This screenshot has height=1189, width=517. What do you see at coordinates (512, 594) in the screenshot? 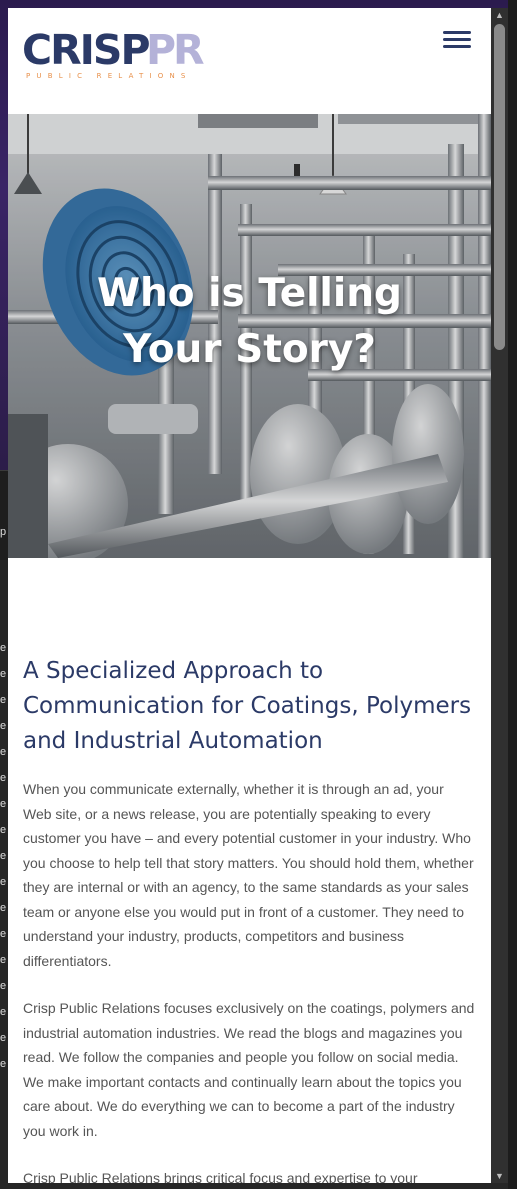
I see `window-edge` at bounding box center [512, 594].